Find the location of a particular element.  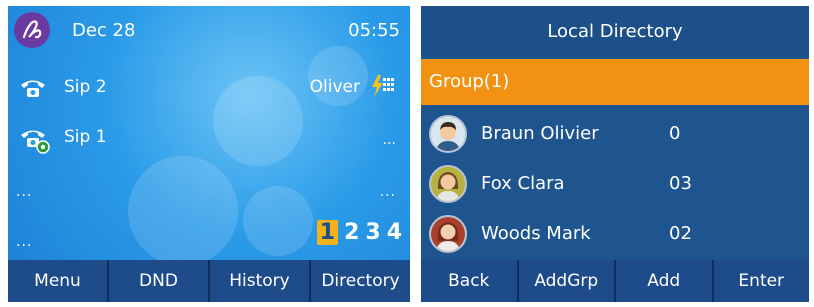

logo-icon is located at coordinates (32, 30).